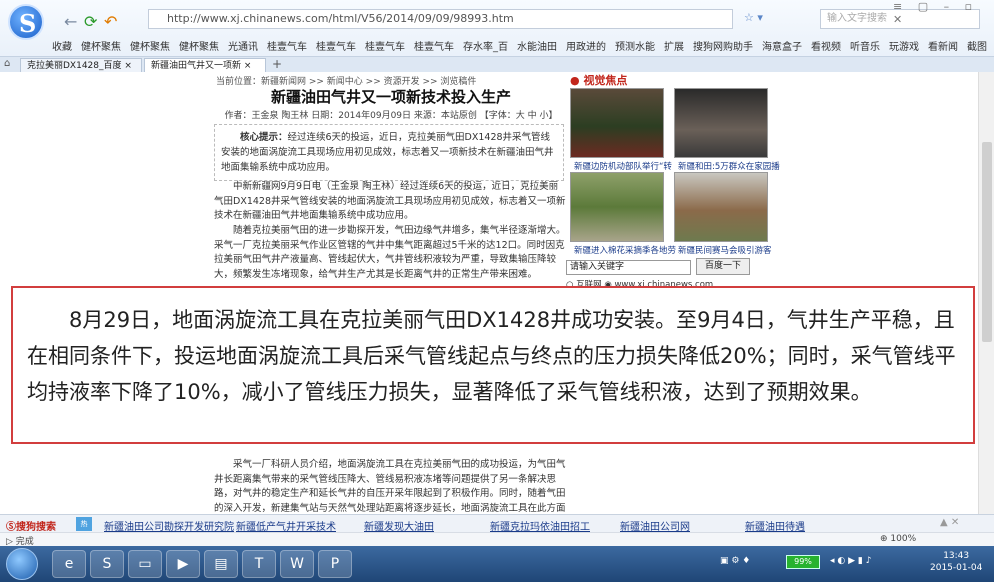 The width and height of the screenshot is (994, 582). I want to click on article-title: 新疆油田气井又一项新技术投入生产, so click(390, 97).